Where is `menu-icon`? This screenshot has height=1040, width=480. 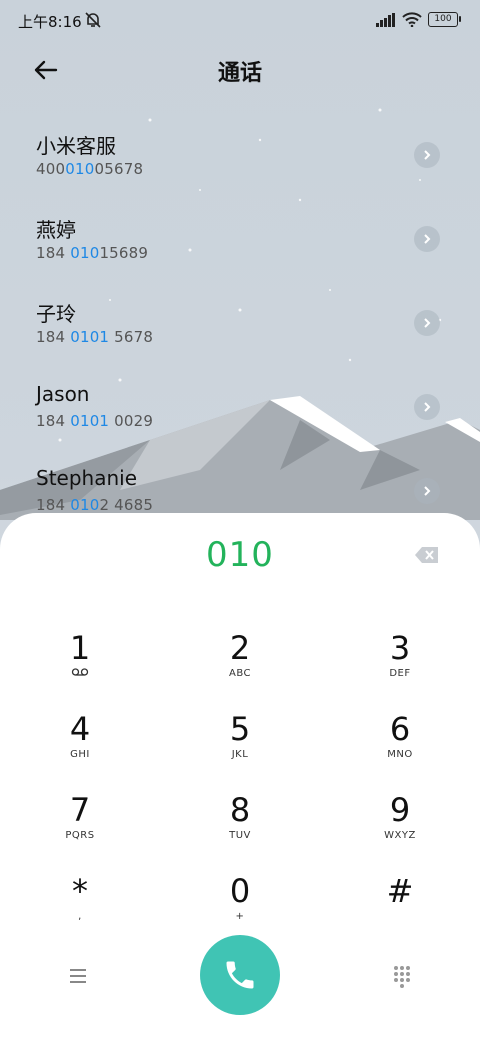 menu-icon is located at coordinates (78, 976).